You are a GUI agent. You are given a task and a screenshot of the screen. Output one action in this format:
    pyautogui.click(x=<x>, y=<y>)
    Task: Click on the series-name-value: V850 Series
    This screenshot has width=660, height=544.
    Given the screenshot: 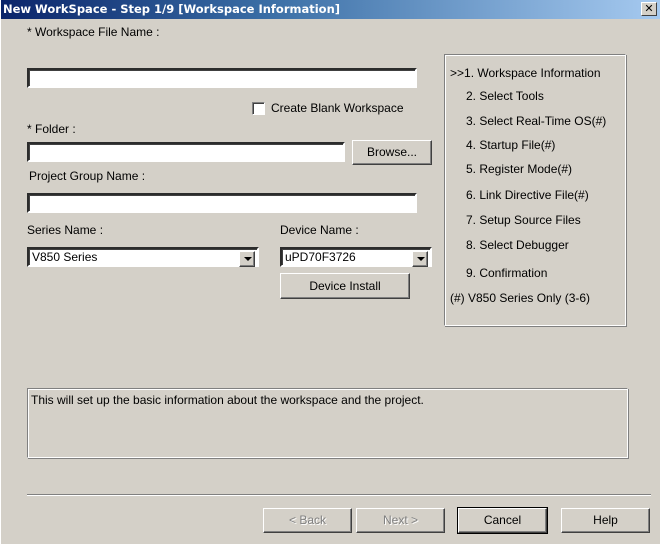 What is the action you would take?
    pyautogui.click(x=65, y=257)
    